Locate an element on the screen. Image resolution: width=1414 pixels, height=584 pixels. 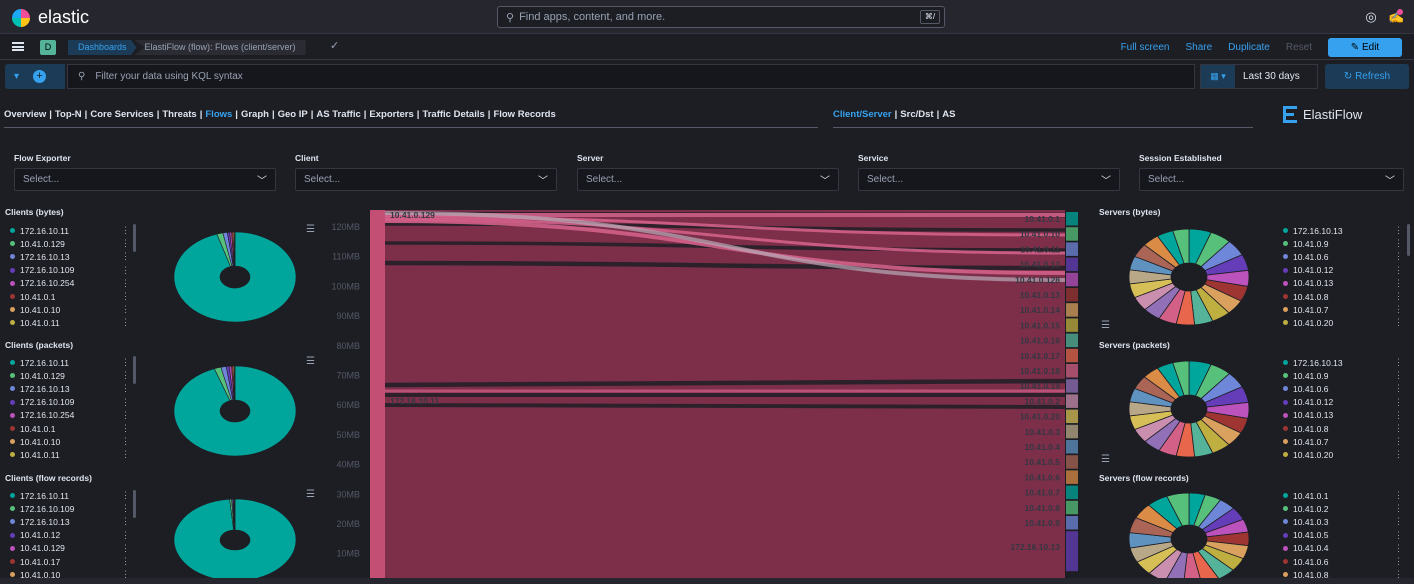
legend-item: 10.41.0.13 ⋮ is located at coordinates (1345, 415).